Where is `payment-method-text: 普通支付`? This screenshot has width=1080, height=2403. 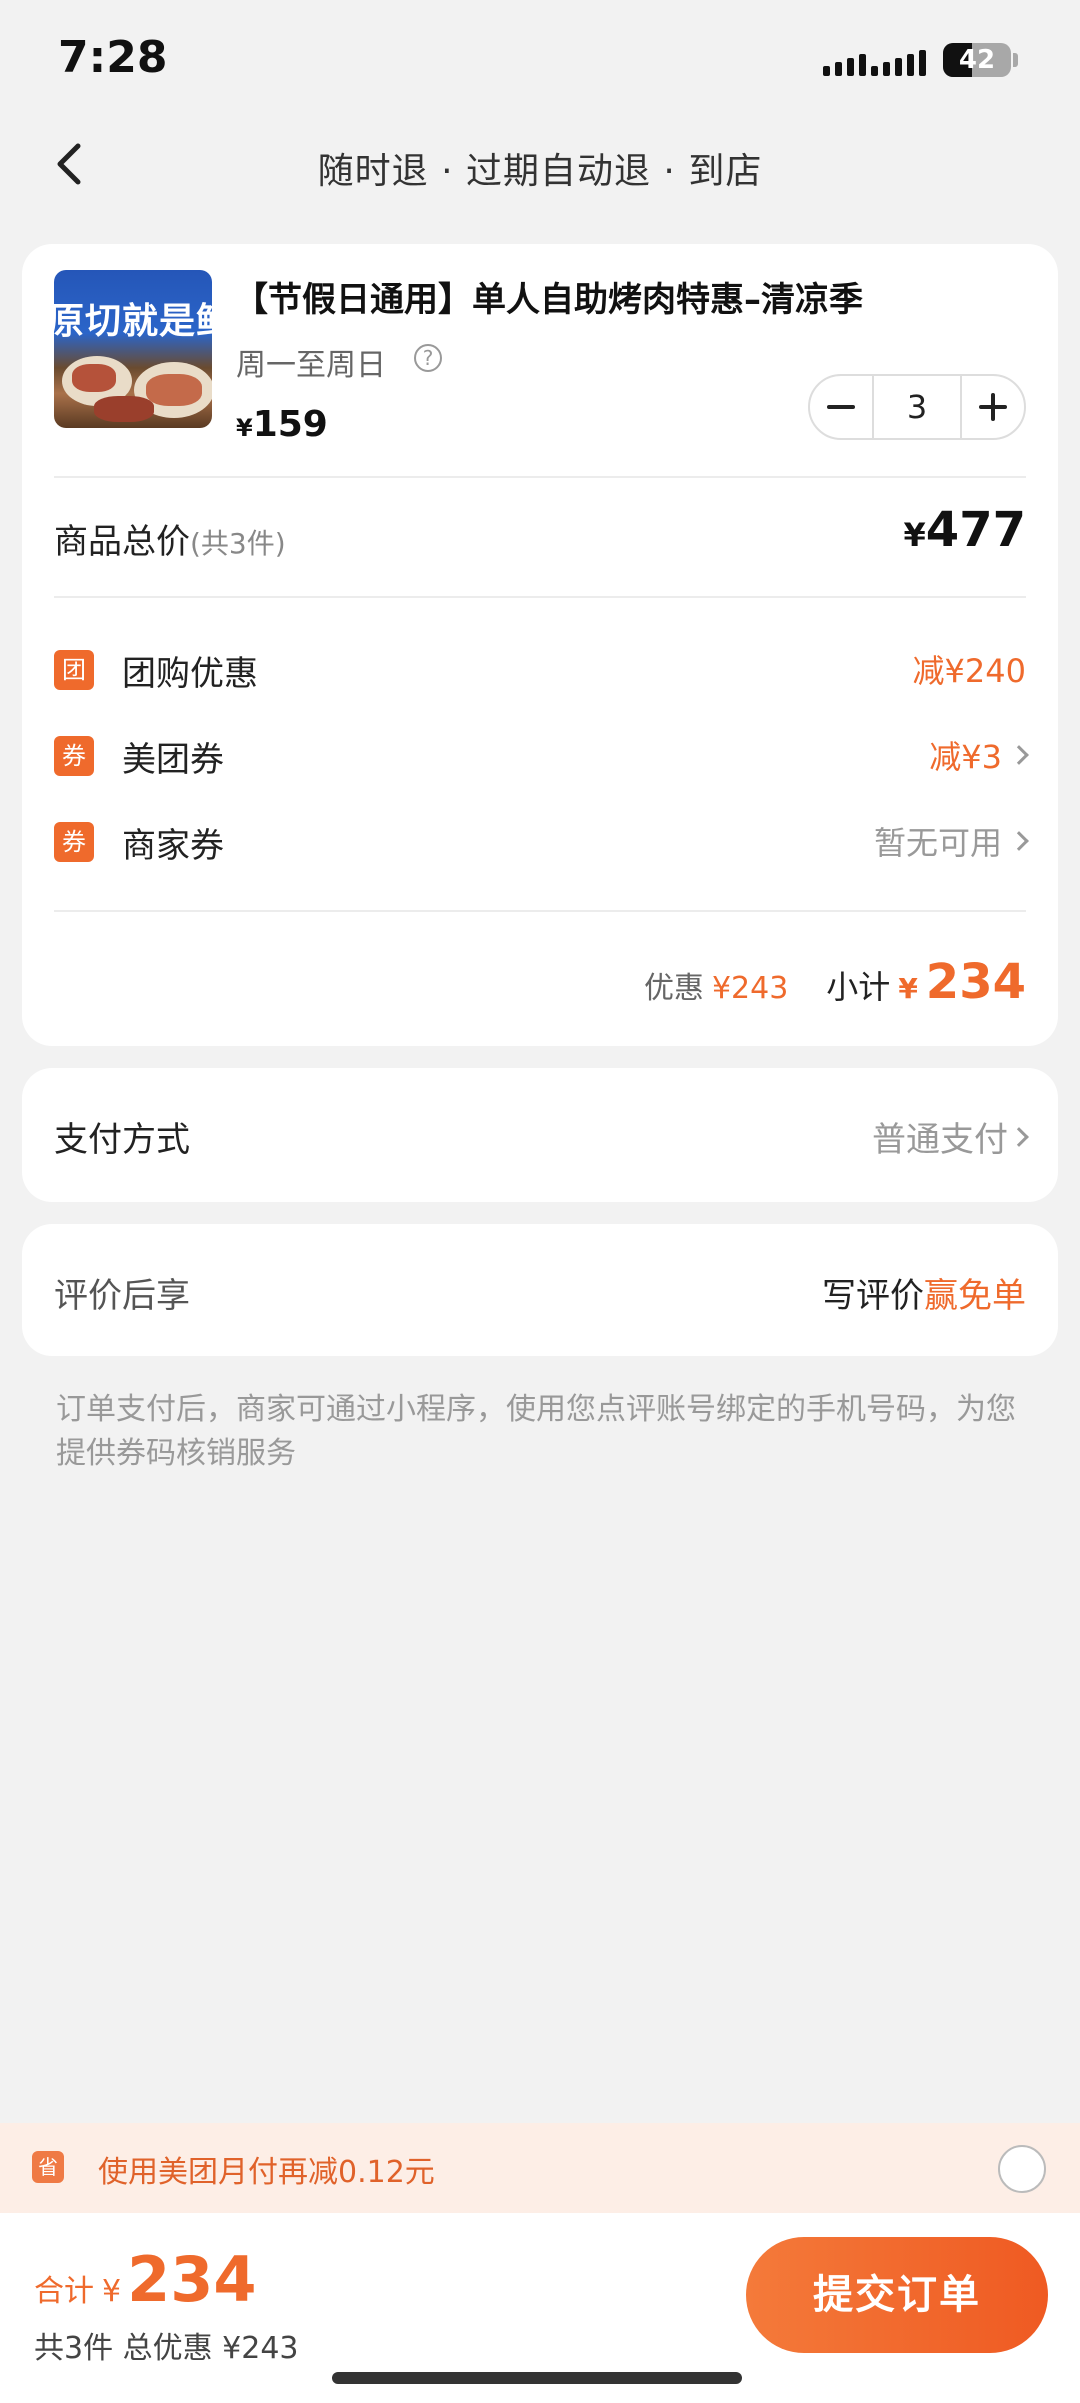 payment-method-text: 普通支付 is located at coordinates (940, 1140).